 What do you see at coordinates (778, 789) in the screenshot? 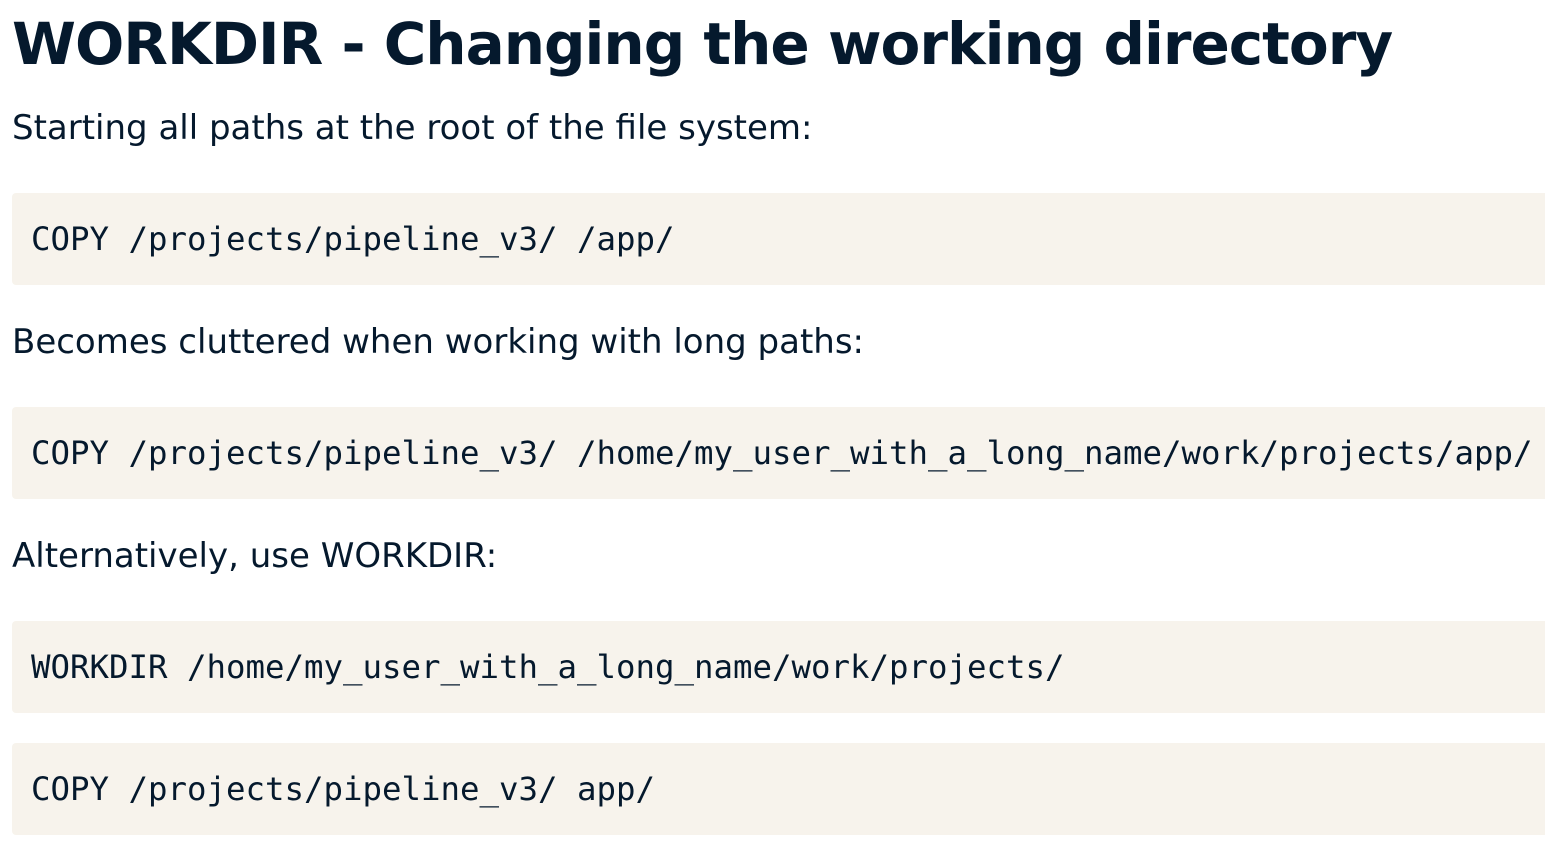
I see `code-block-copy-relative: COPY /projects/pipeline_v3/ app/` at bounding box center [778, 789].